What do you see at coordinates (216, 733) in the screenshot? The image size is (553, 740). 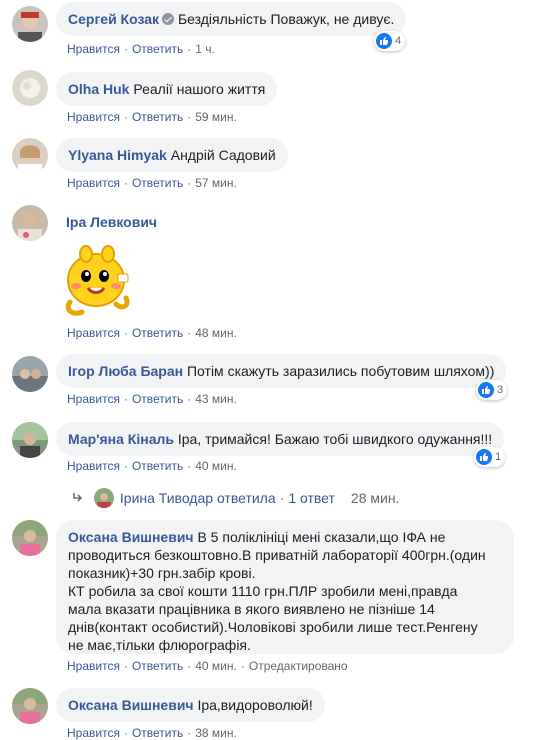 I see `timestamp: 38 мин.` at bounding box center [216, 733].